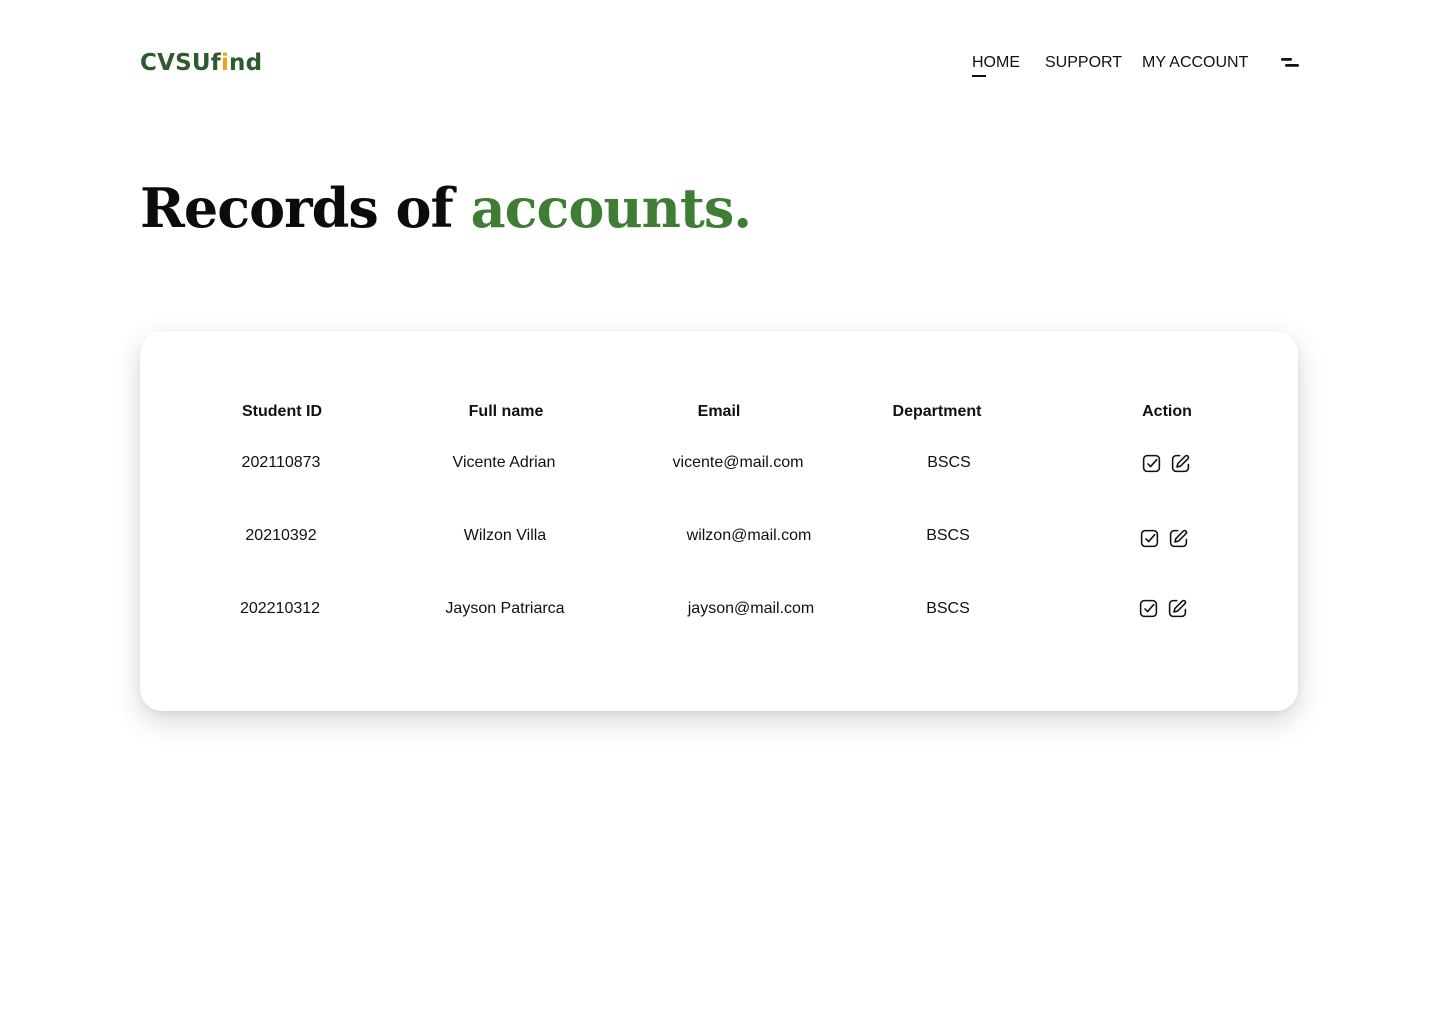 This screenshot has height=1024, width=1440. I want to click on page-title: Records of accounts., so click(446, 208).